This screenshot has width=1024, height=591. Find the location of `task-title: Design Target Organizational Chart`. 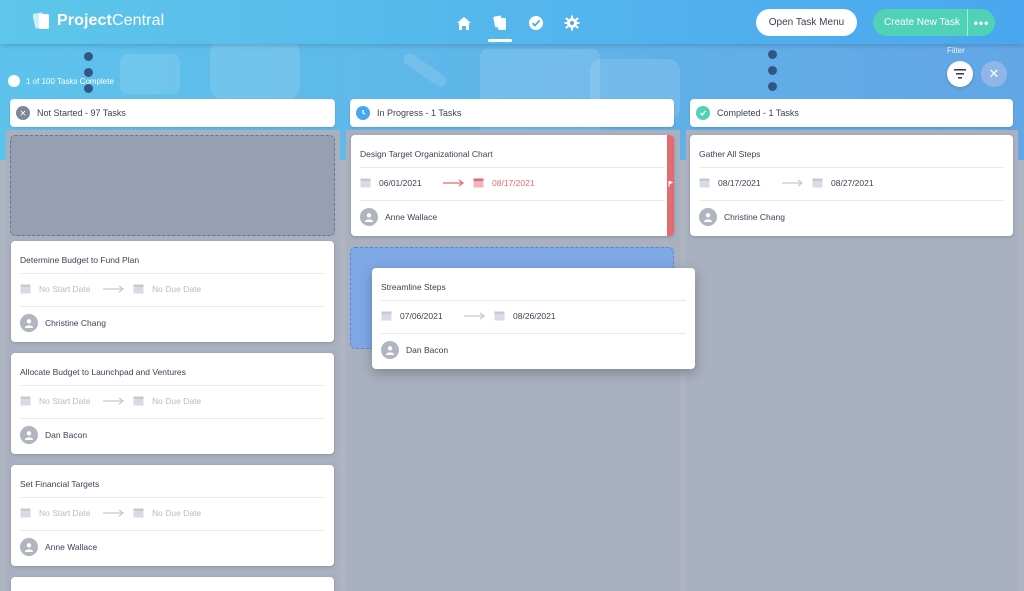

task-title: Design Target Organizational Chart is located at coordinates (426, 154).